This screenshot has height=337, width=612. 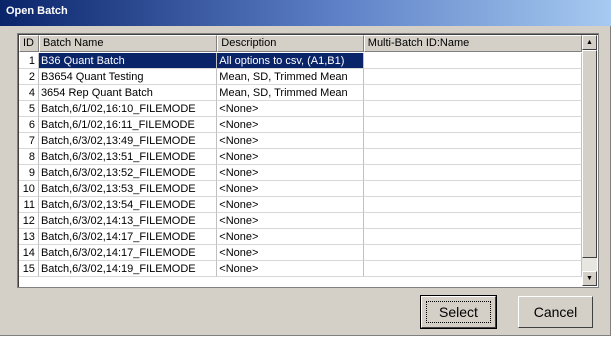 I want to click on cell-id: 12, so click(x=29, y=221).